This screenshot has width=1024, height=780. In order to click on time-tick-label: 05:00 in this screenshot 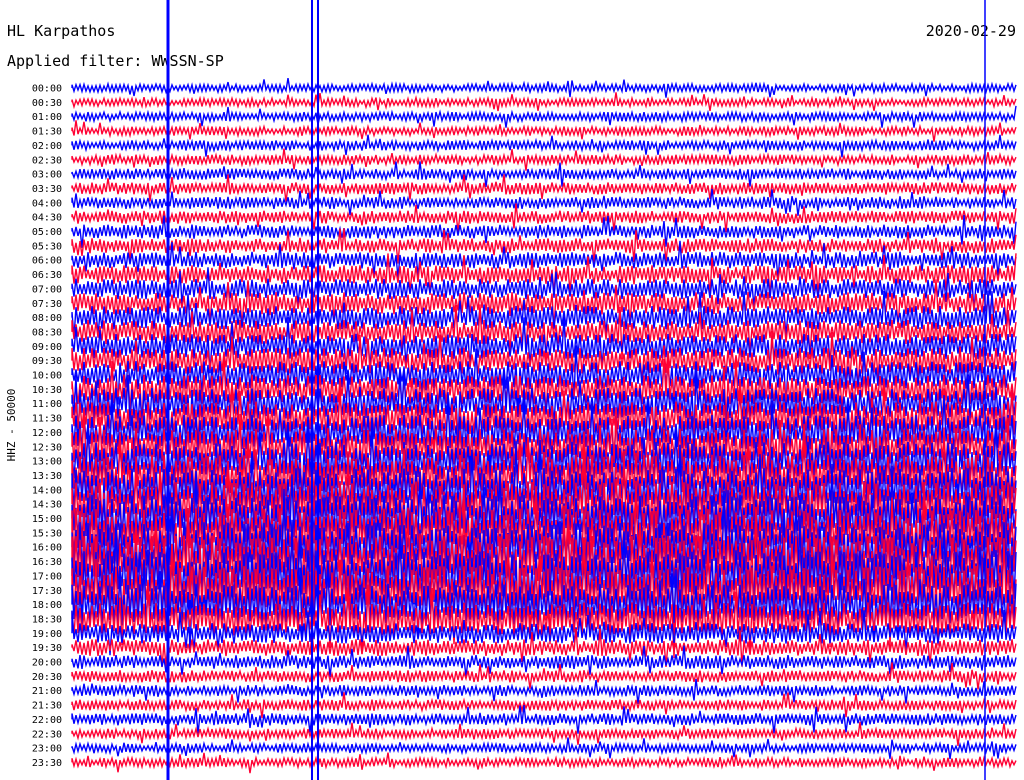, I will do `click(47, 232)`.